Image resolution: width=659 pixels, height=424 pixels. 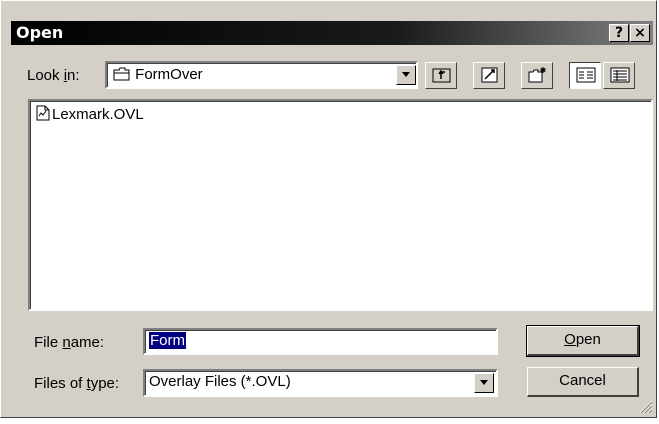 What do you see at coordinates (640, 33) in the screenshot?
I see `close-button: ×` at bounding box center [640, 33].